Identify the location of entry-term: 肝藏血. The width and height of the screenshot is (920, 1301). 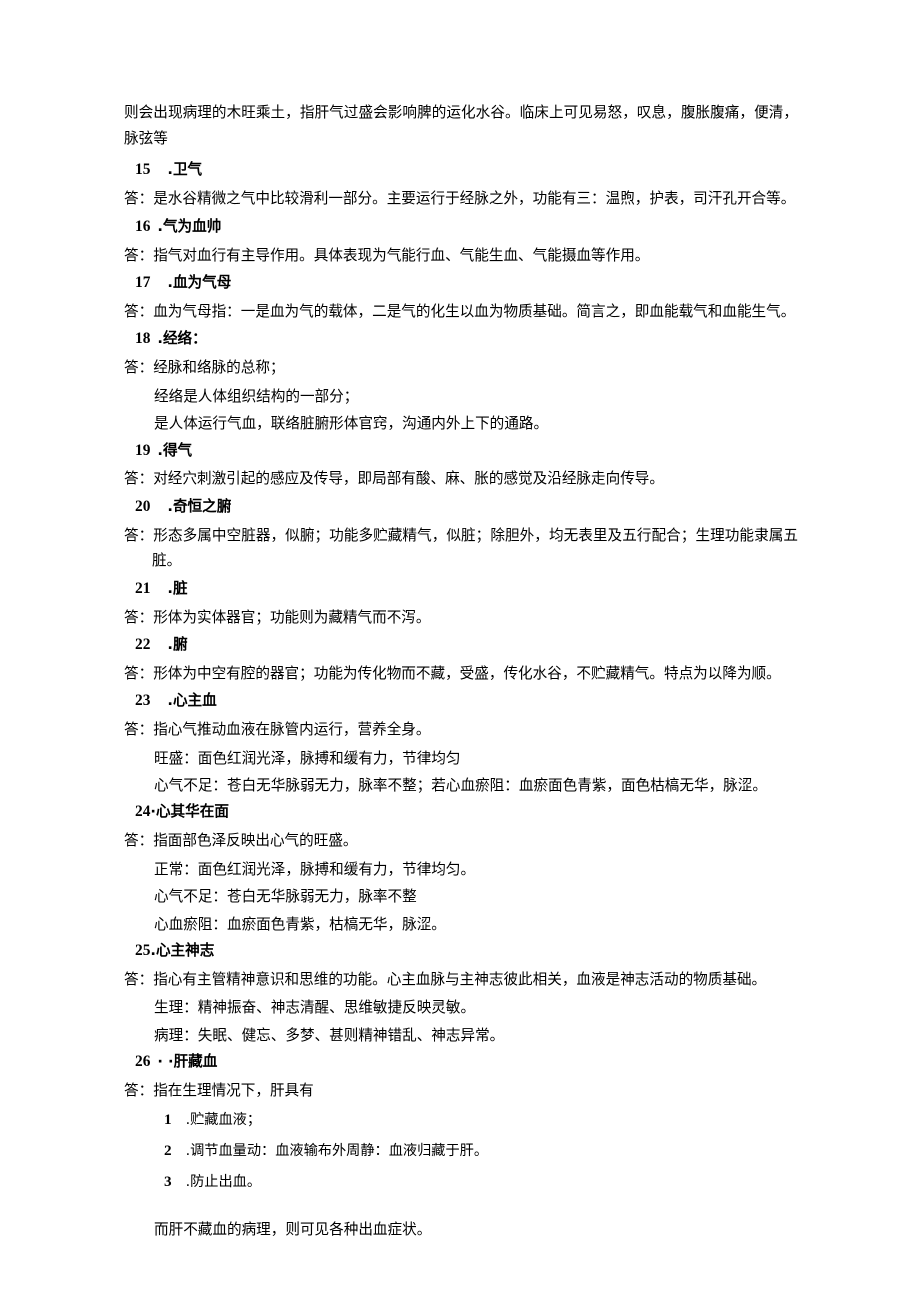
(195, 1062).